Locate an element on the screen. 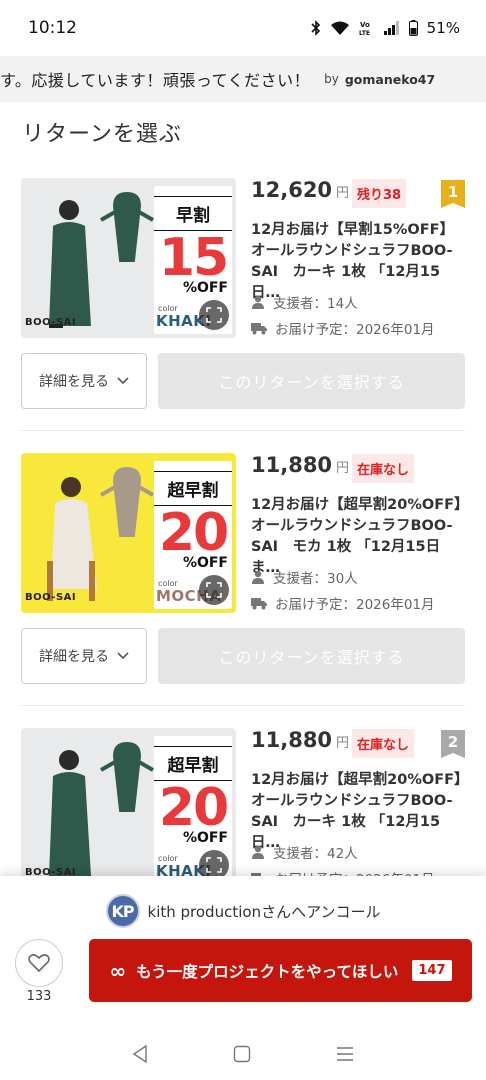 This screenshot has width=486, height=1080. status-icons: Vo LTE 51% is located at coordinates (385, 28).